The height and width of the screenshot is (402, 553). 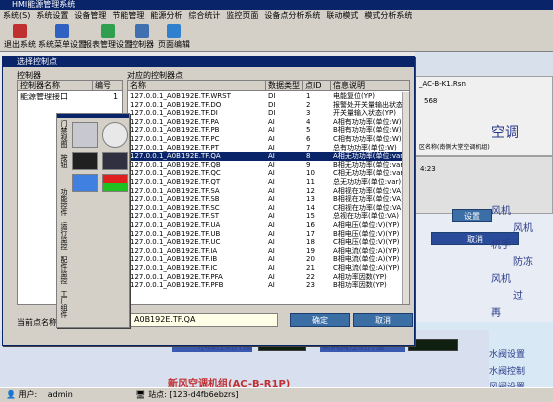 What do you see at coordinates (265, 130) in the screenshot?
I see `point-row: 127.0.0.1_A0B192E.TF.PB AI 5 B相有功功率(单位:W)` at bounding box center [265, 130].